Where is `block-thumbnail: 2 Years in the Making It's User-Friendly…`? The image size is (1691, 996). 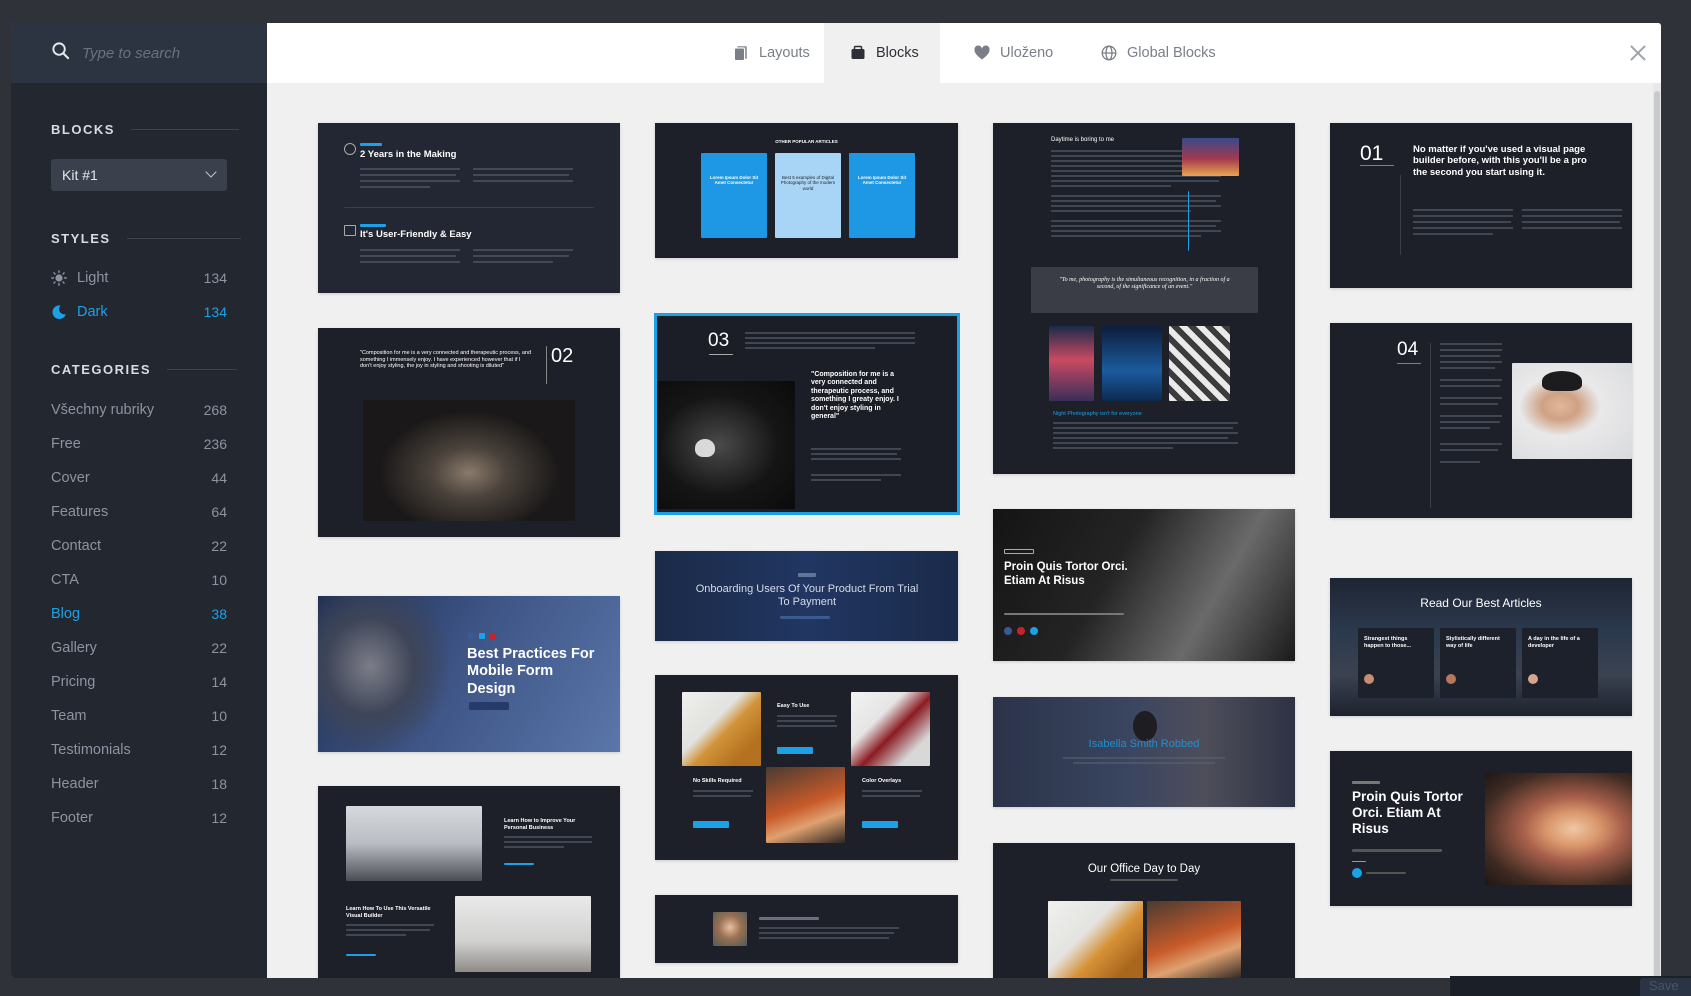
block-thumbnail: 2 Years in the Making It's User-Friendly… is located at coordinates (469, 208).